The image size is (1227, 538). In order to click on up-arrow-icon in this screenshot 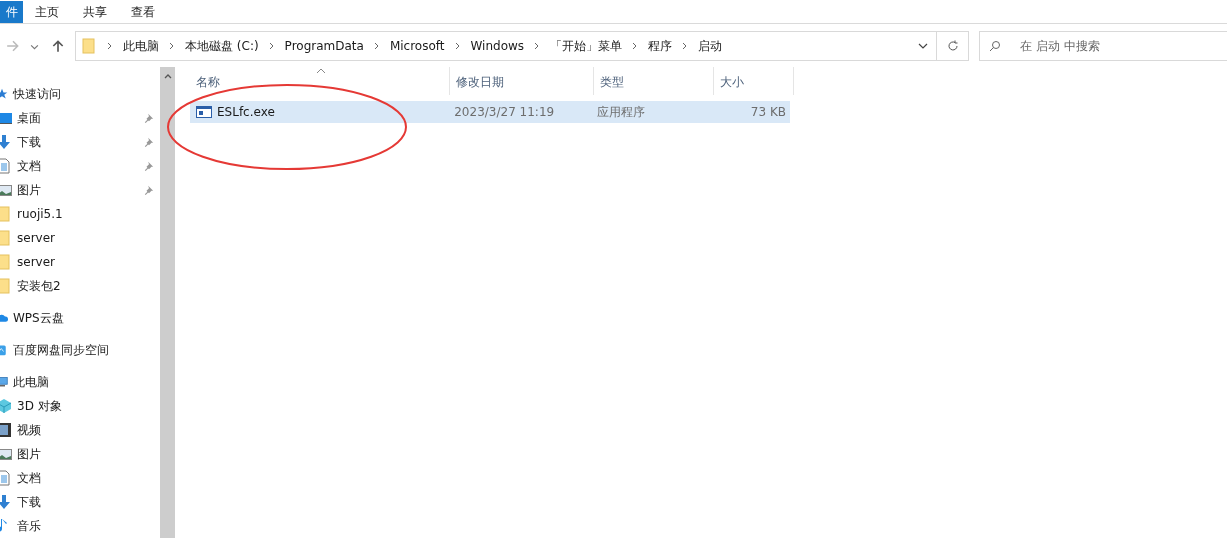, I will do `click(58, 46)`.